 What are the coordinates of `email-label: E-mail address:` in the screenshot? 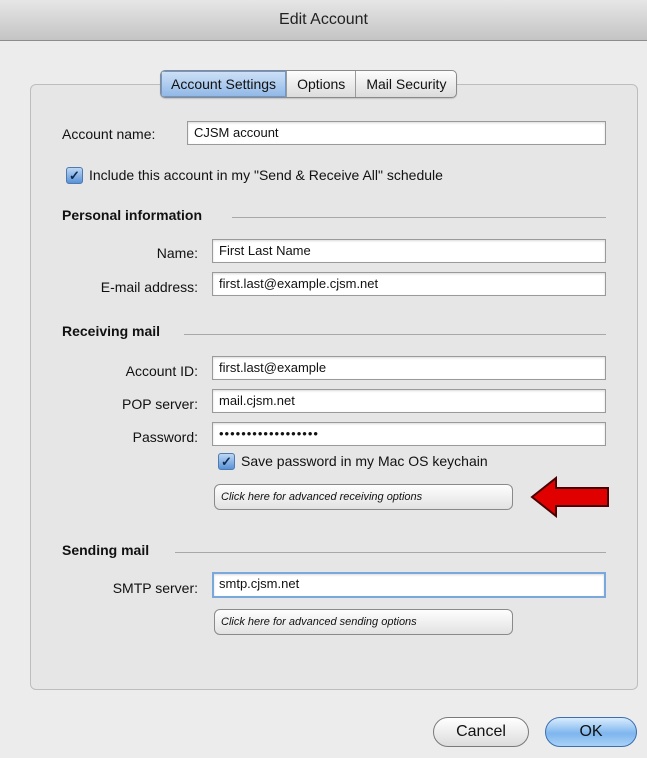 It's located at (149, 287).